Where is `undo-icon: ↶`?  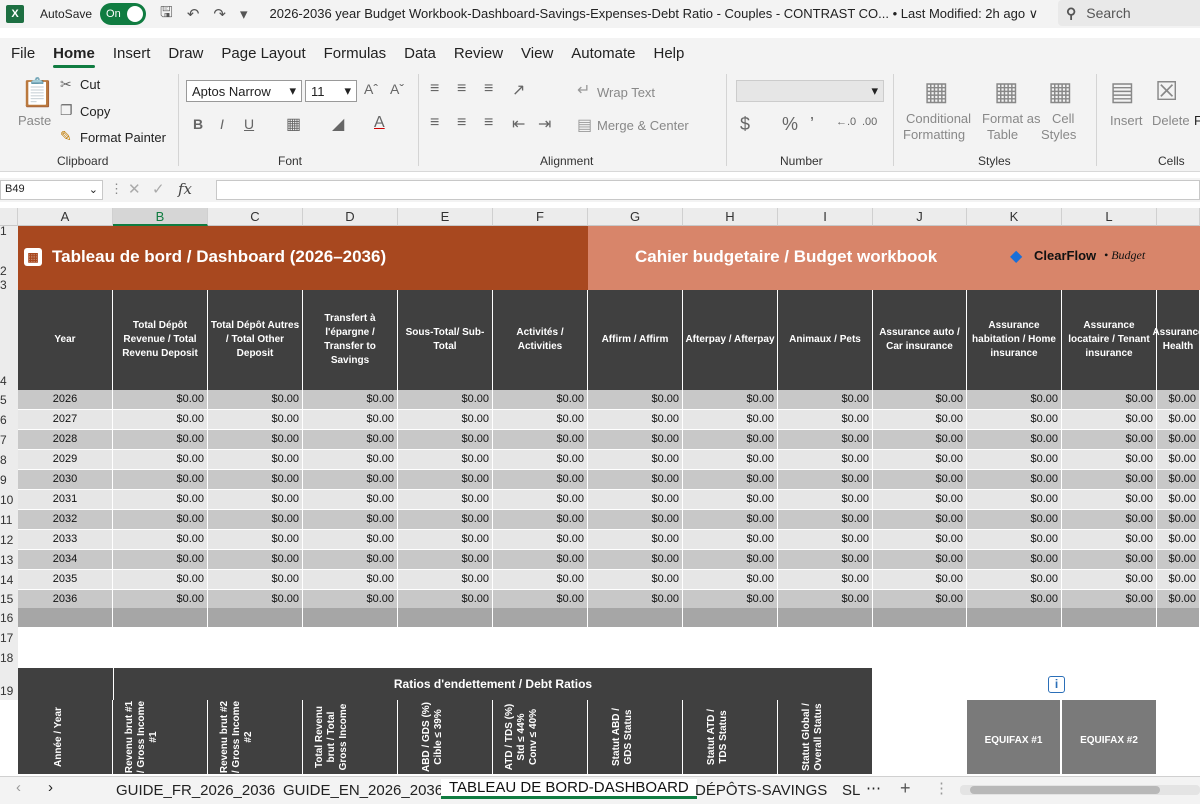
undo-icon: ↶ is located at coordinates (193, 14).